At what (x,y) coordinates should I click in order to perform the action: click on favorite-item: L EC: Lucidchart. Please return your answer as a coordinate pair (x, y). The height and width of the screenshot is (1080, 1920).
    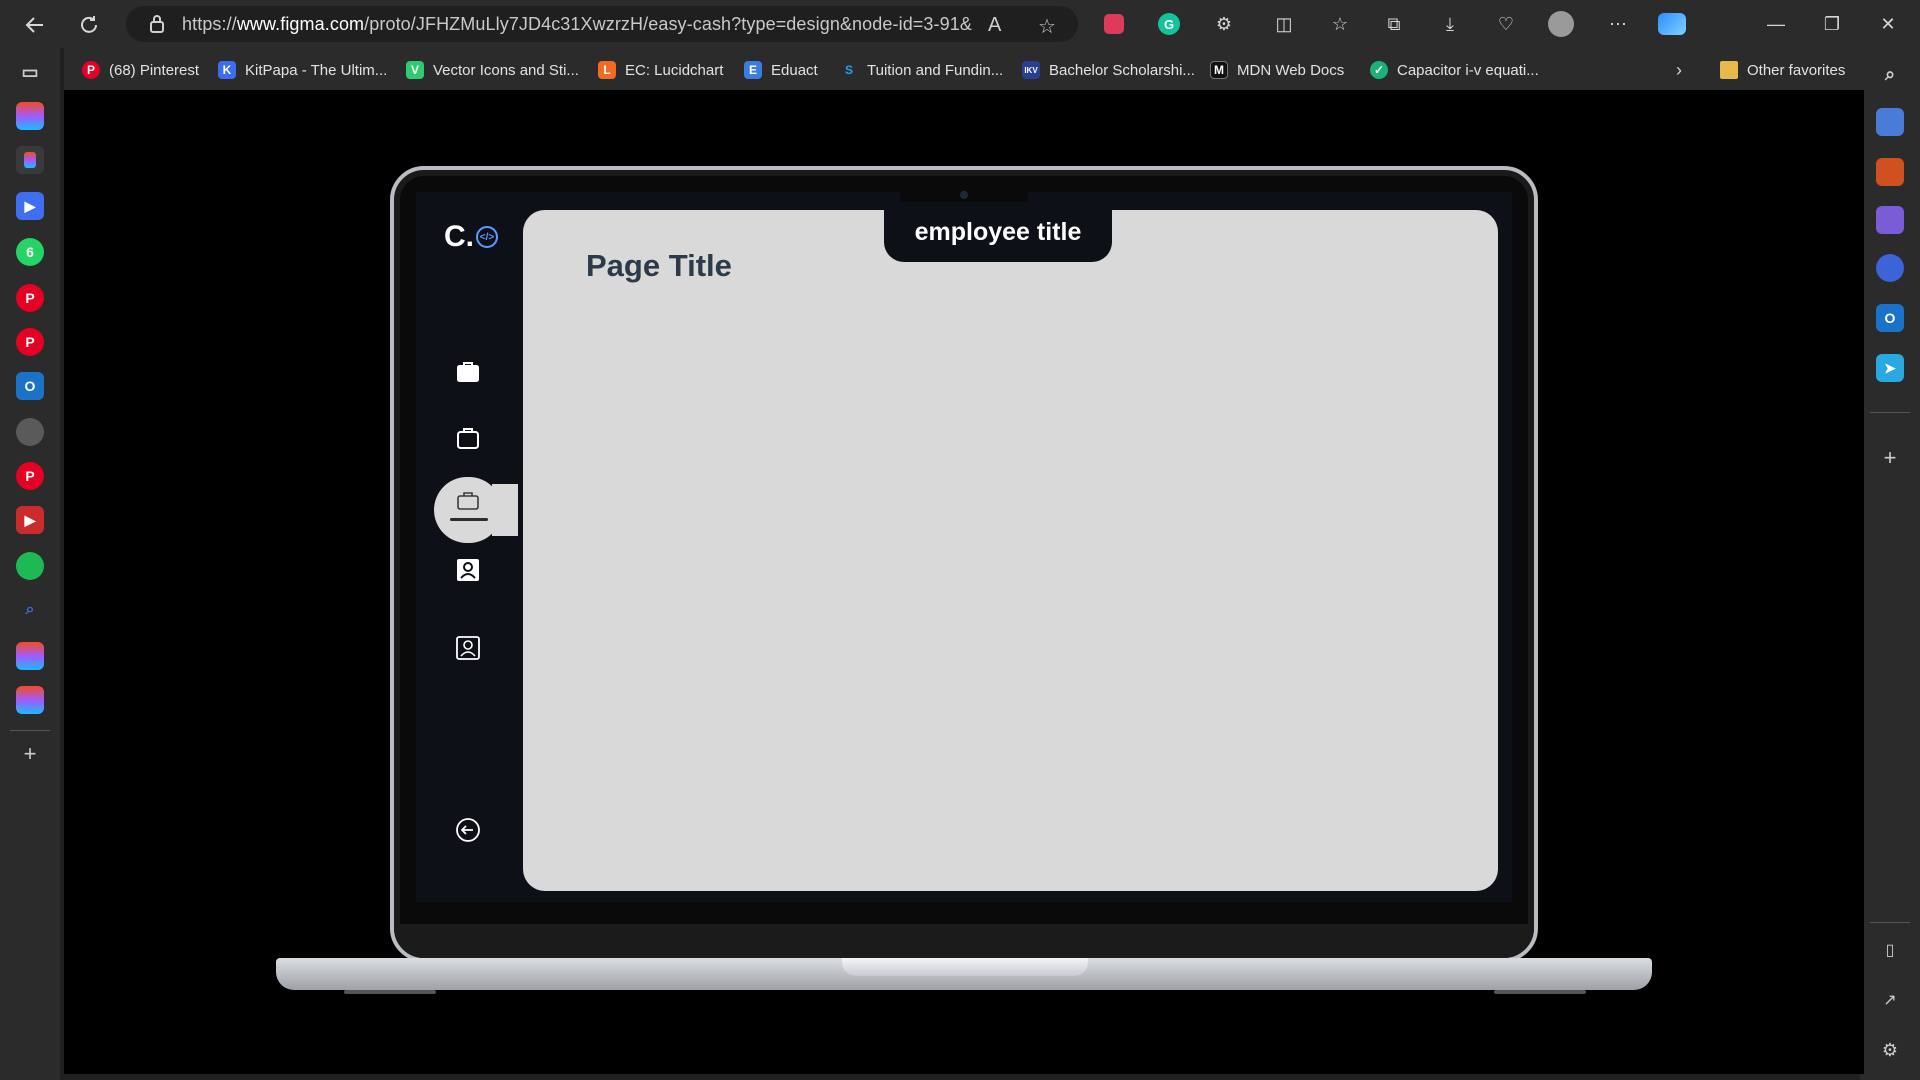
    Looking at the image, I should click on (660, 70).